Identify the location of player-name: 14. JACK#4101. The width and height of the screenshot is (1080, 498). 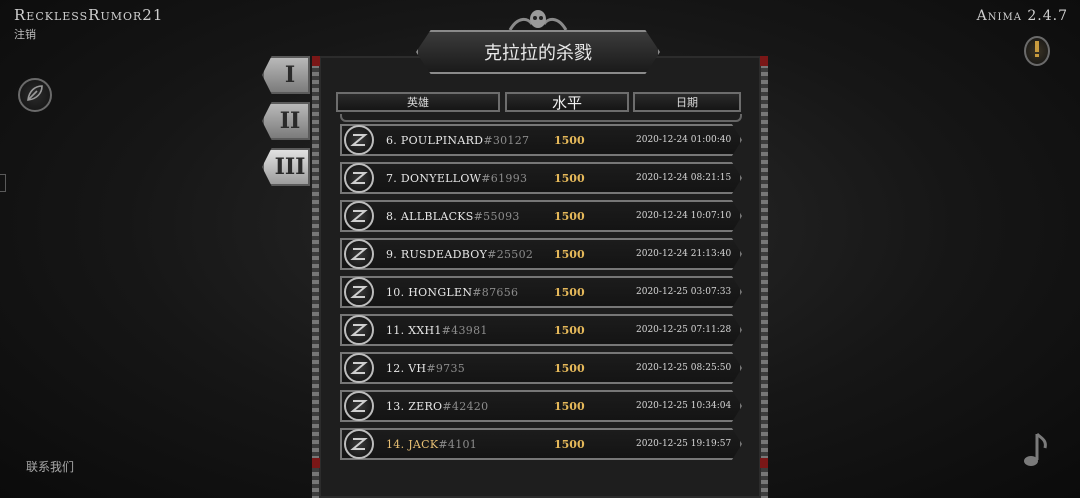
(470, 444).